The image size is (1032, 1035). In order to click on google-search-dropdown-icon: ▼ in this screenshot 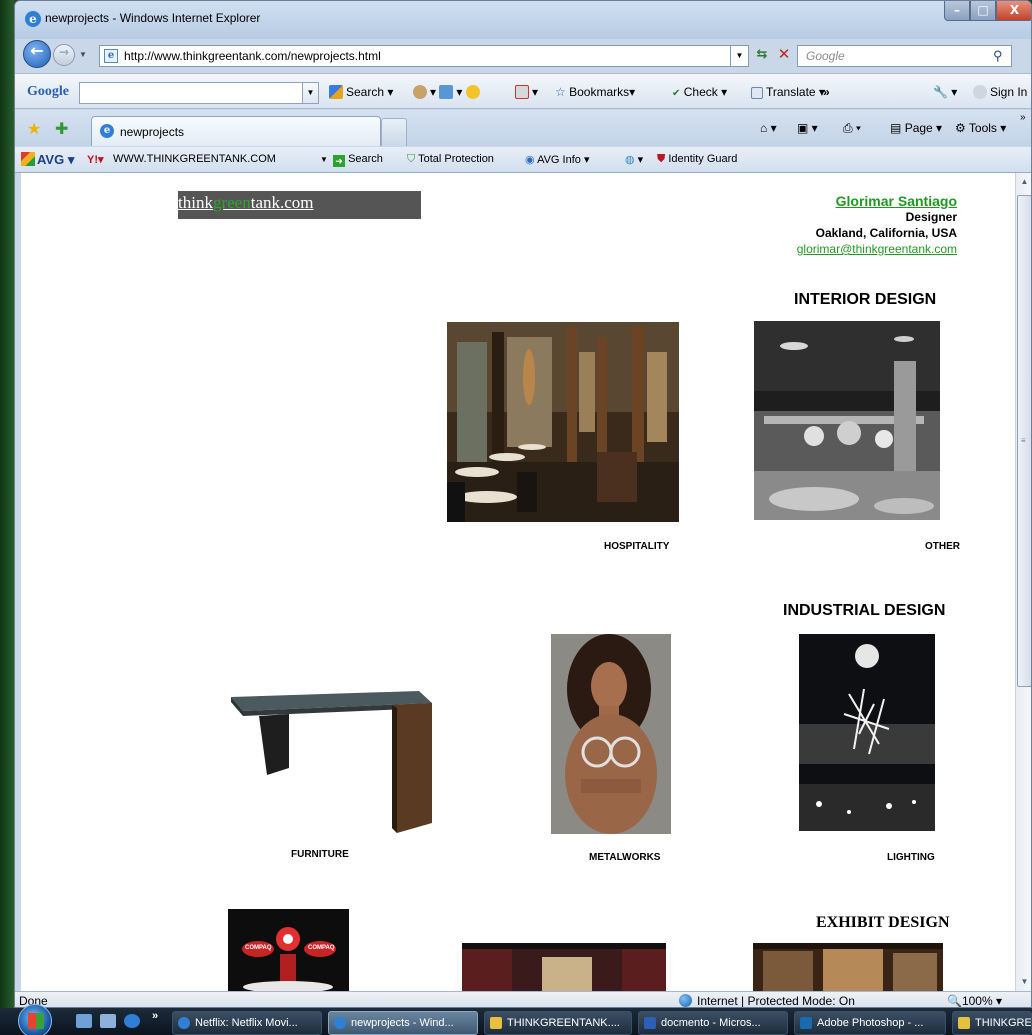, I will do `click(311, 93)`.